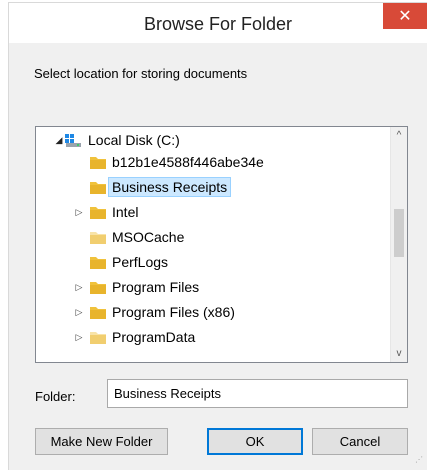 The height and width of the screenshot is (472, 427). Describe the element at coordinates (55, 396) in the screenshot. I see `folder-label: Folder:` at that location.